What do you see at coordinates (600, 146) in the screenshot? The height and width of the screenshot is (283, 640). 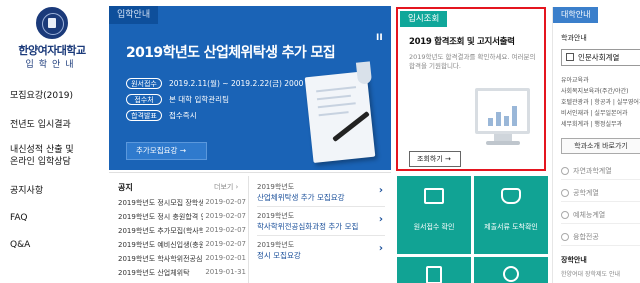 I see `department-intro-button: 학과소개 바로가기` at bounding box center [600, 146].